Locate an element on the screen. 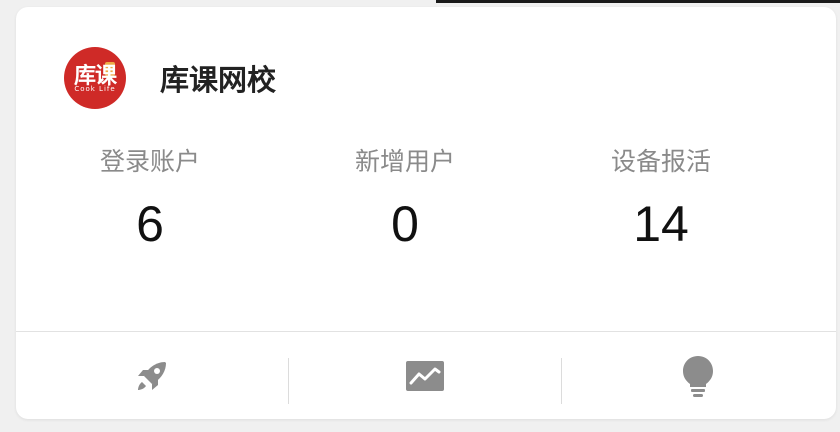 The width and height of the screenshot is (840, 432). idea-action-button is located at coordinates (698, 375).